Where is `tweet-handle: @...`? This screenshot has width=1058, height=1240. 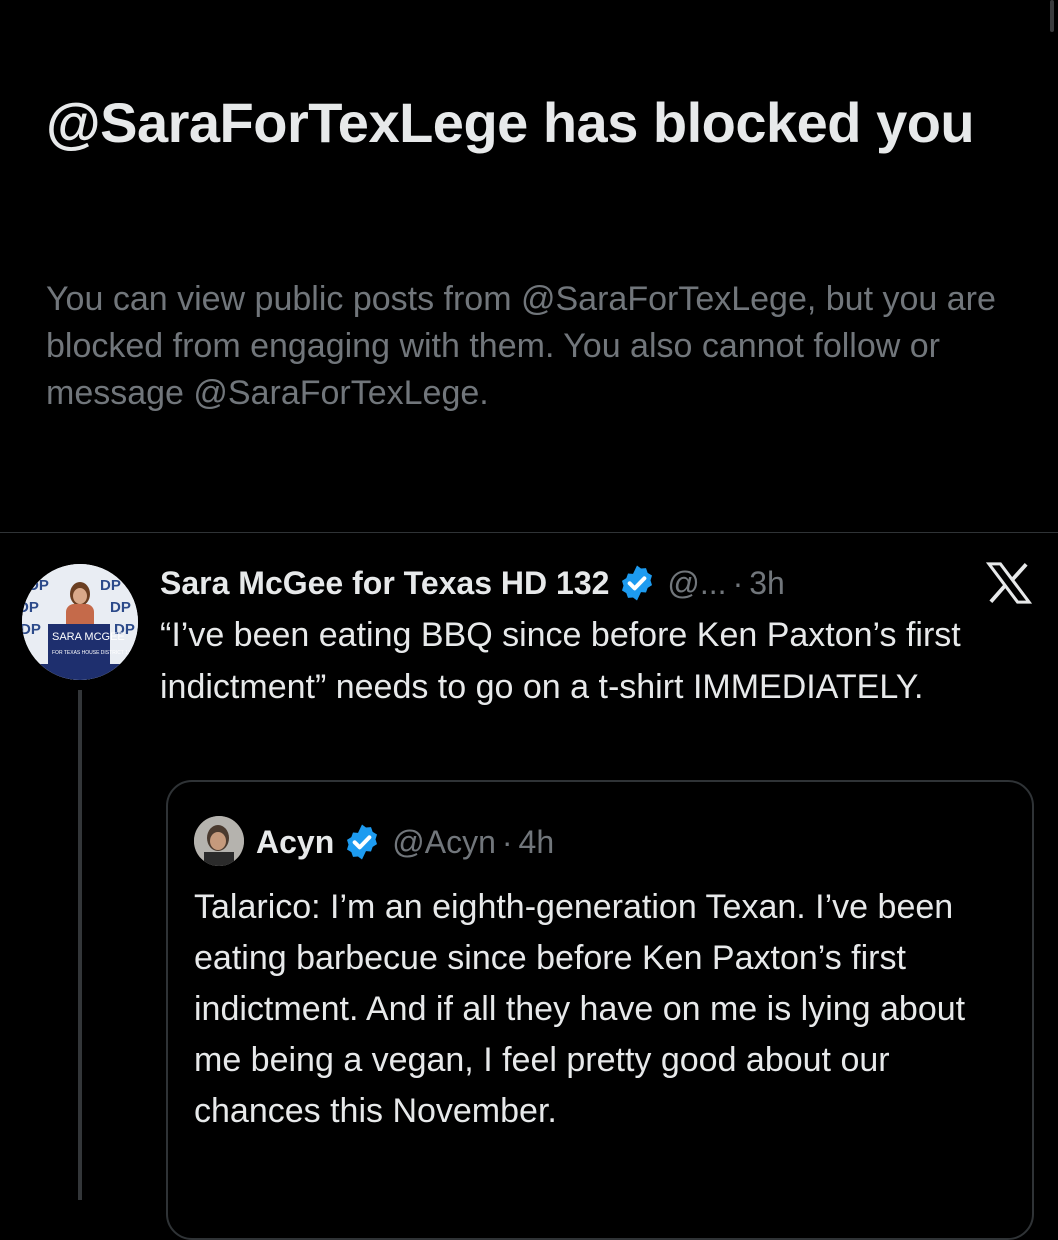 tweet-handle: @... is located at coordinates (696, 583).